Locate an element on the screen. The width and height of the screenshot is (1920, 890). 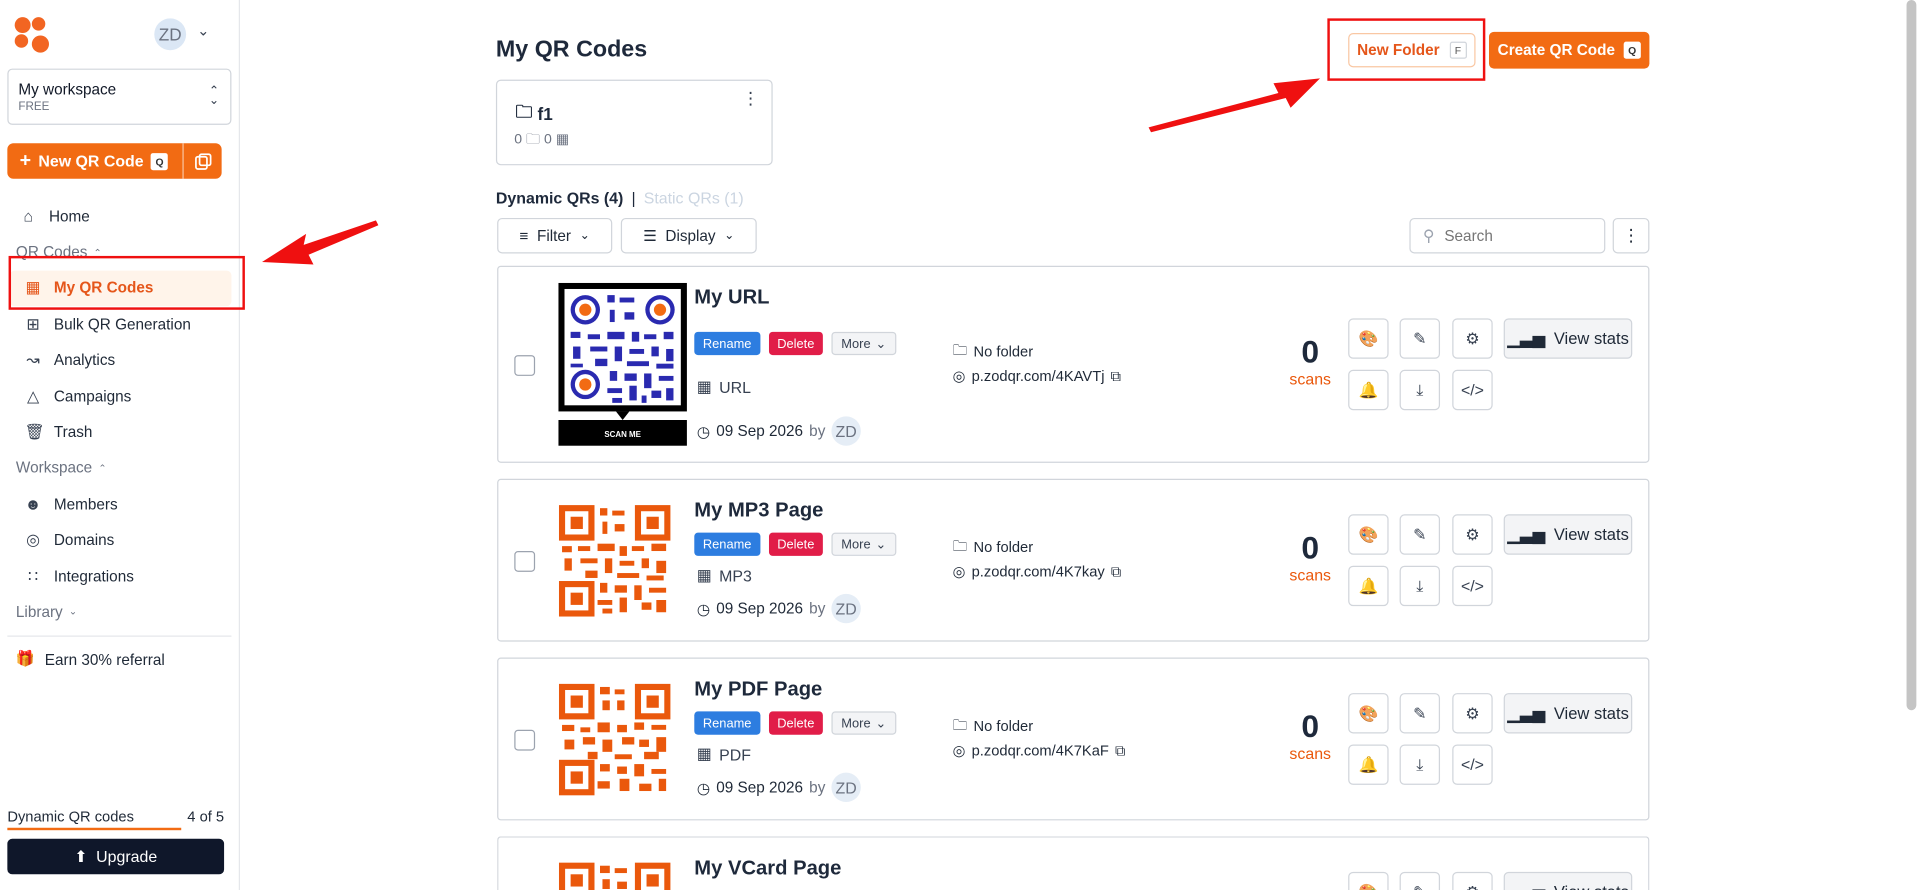
folder-card: 🗀 f1 0 🗀 0 ▦ ⋮ is located at coordinates (634, 122).